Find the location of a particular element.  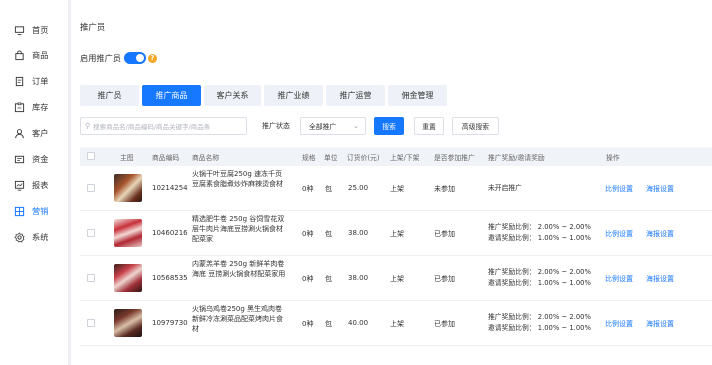

tab-promoted-goods: 推广商品 is located at coordinates (171, 95).